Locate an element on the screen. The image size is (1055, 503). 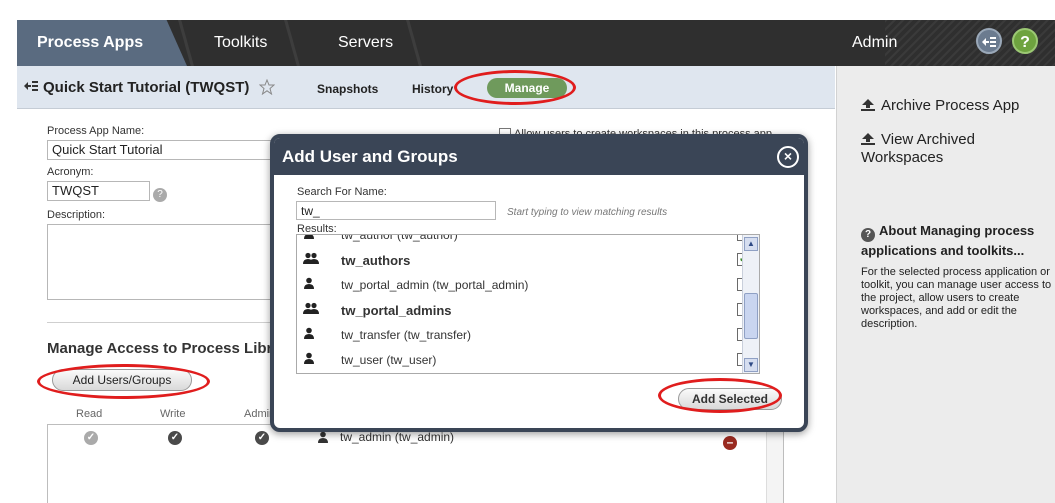
star-icon is located at coordinates (267, 88).